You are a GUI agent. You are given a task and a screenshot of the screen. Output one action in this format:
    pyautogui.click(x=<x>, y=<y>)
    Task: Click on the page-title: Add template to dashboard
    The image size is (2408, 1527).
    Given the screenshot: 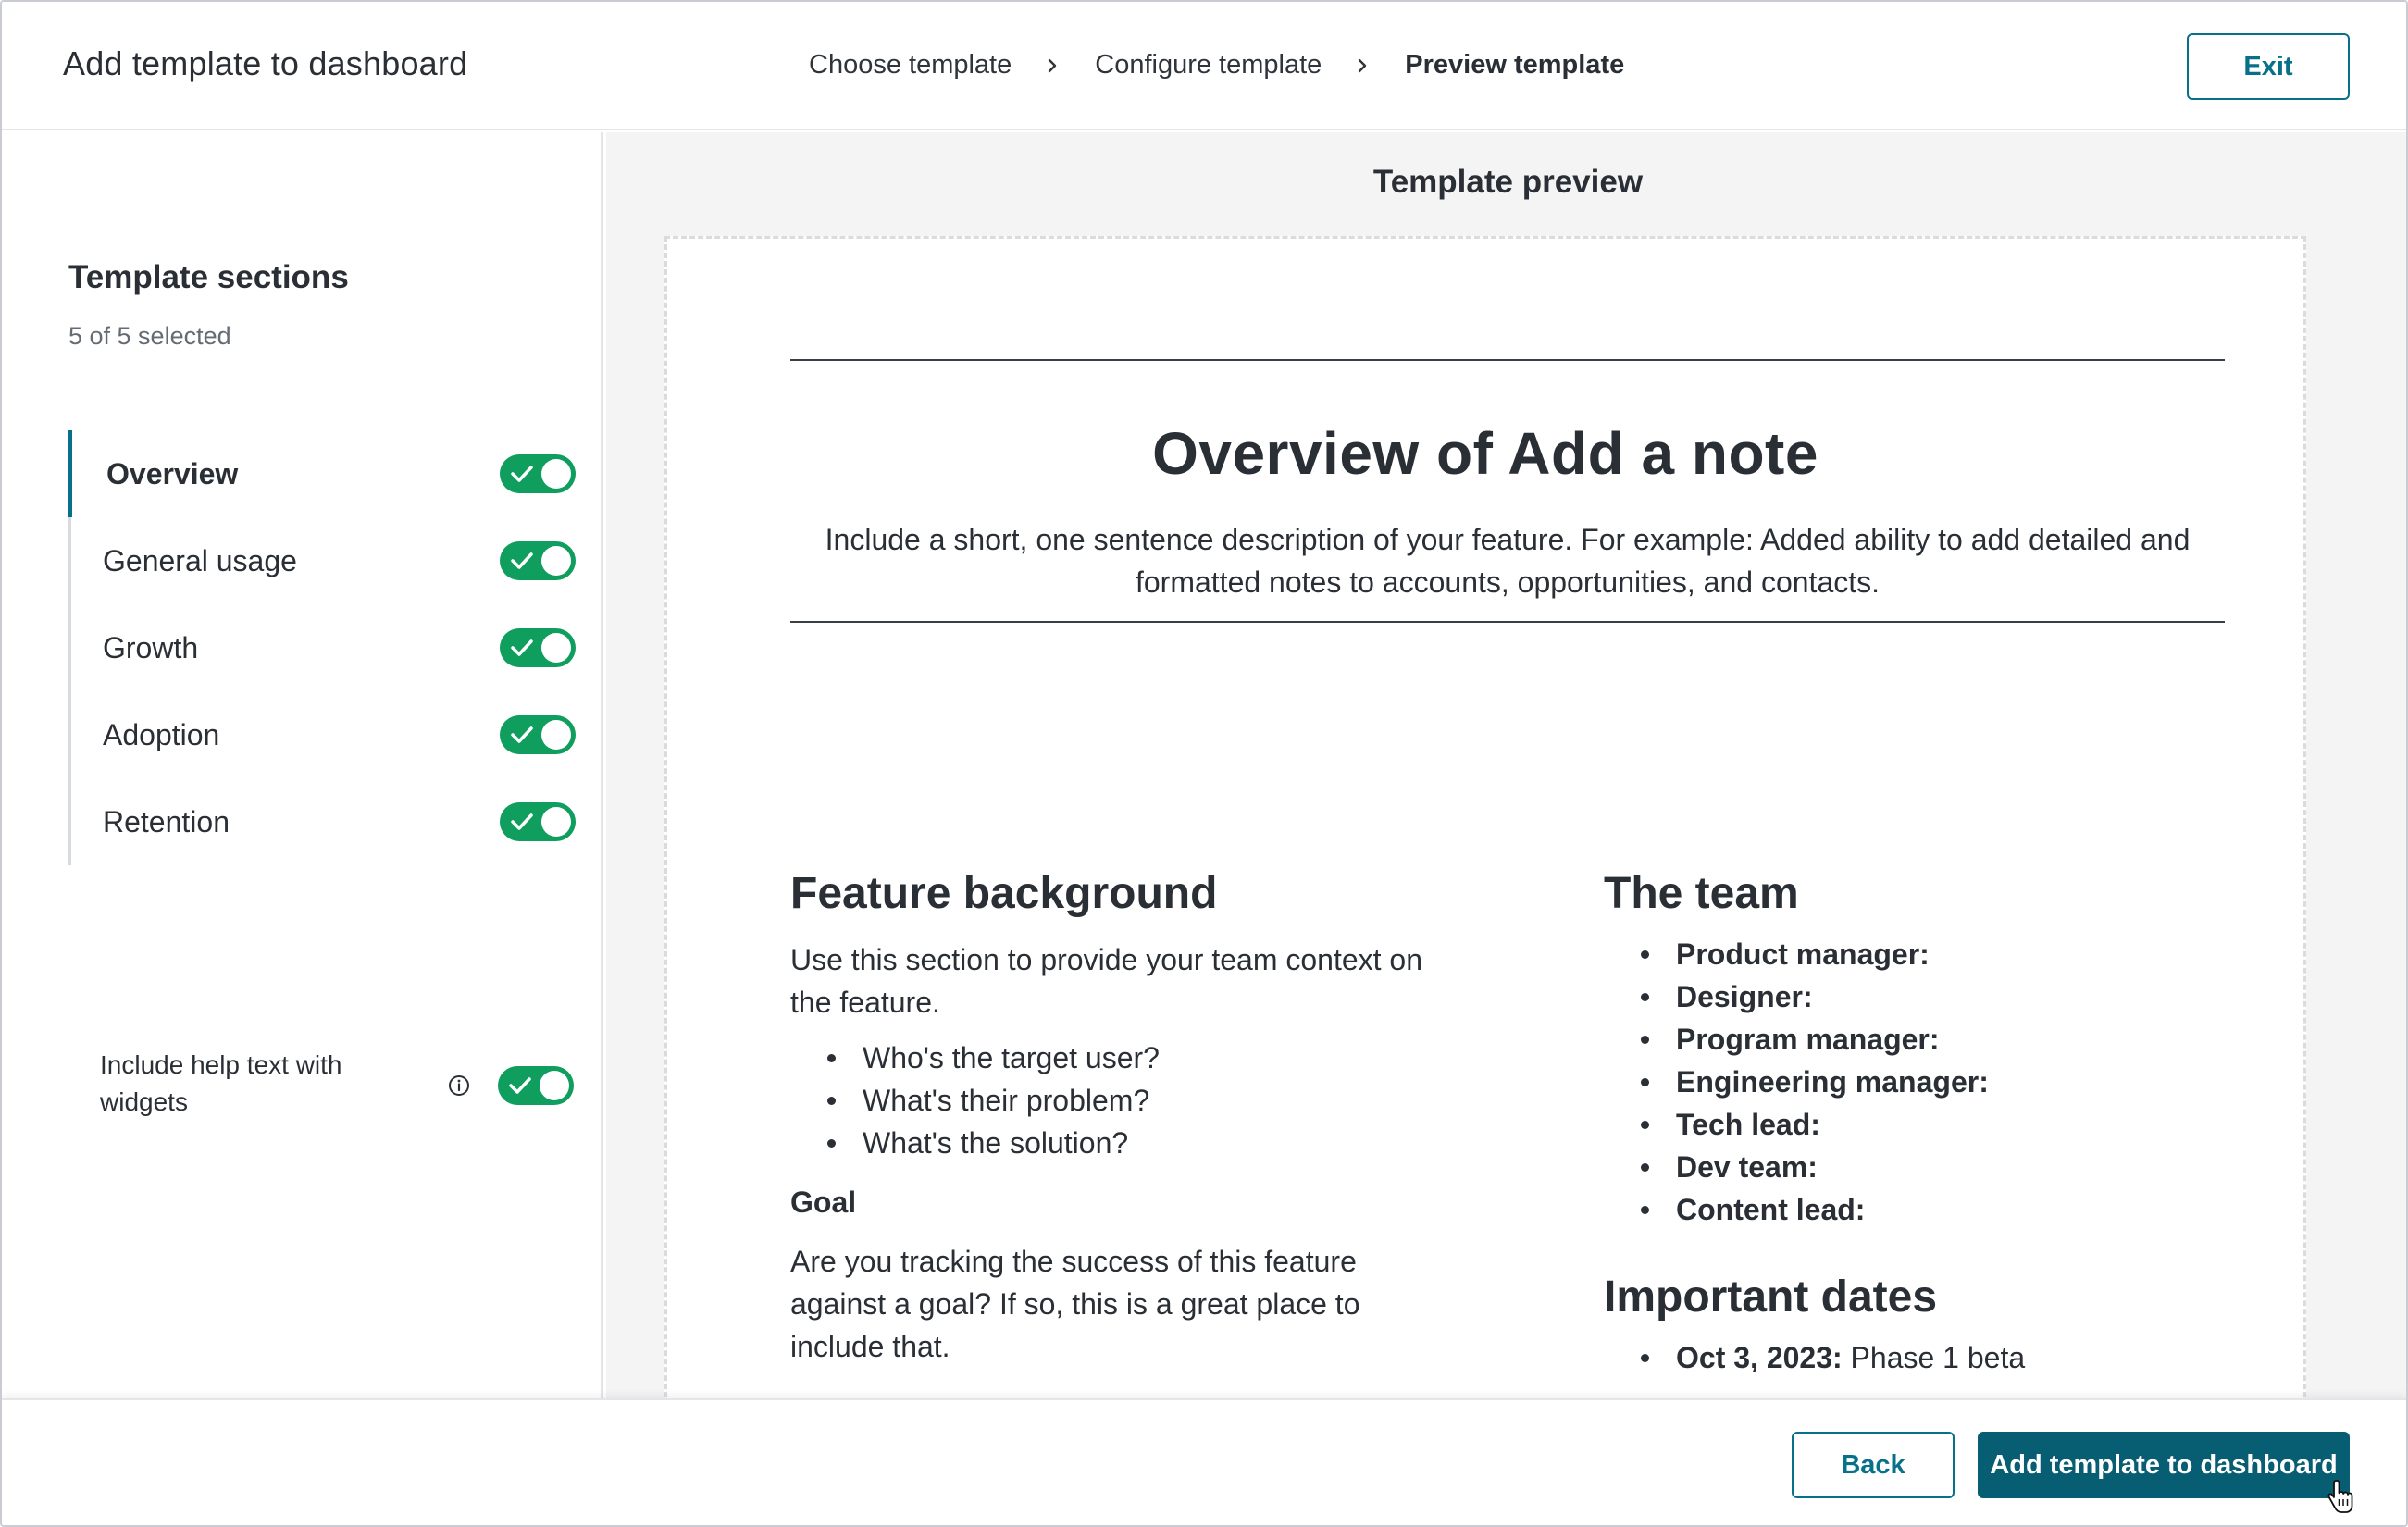 What is the action you would take?
    pyautogui.click(x=265, y=63)
    